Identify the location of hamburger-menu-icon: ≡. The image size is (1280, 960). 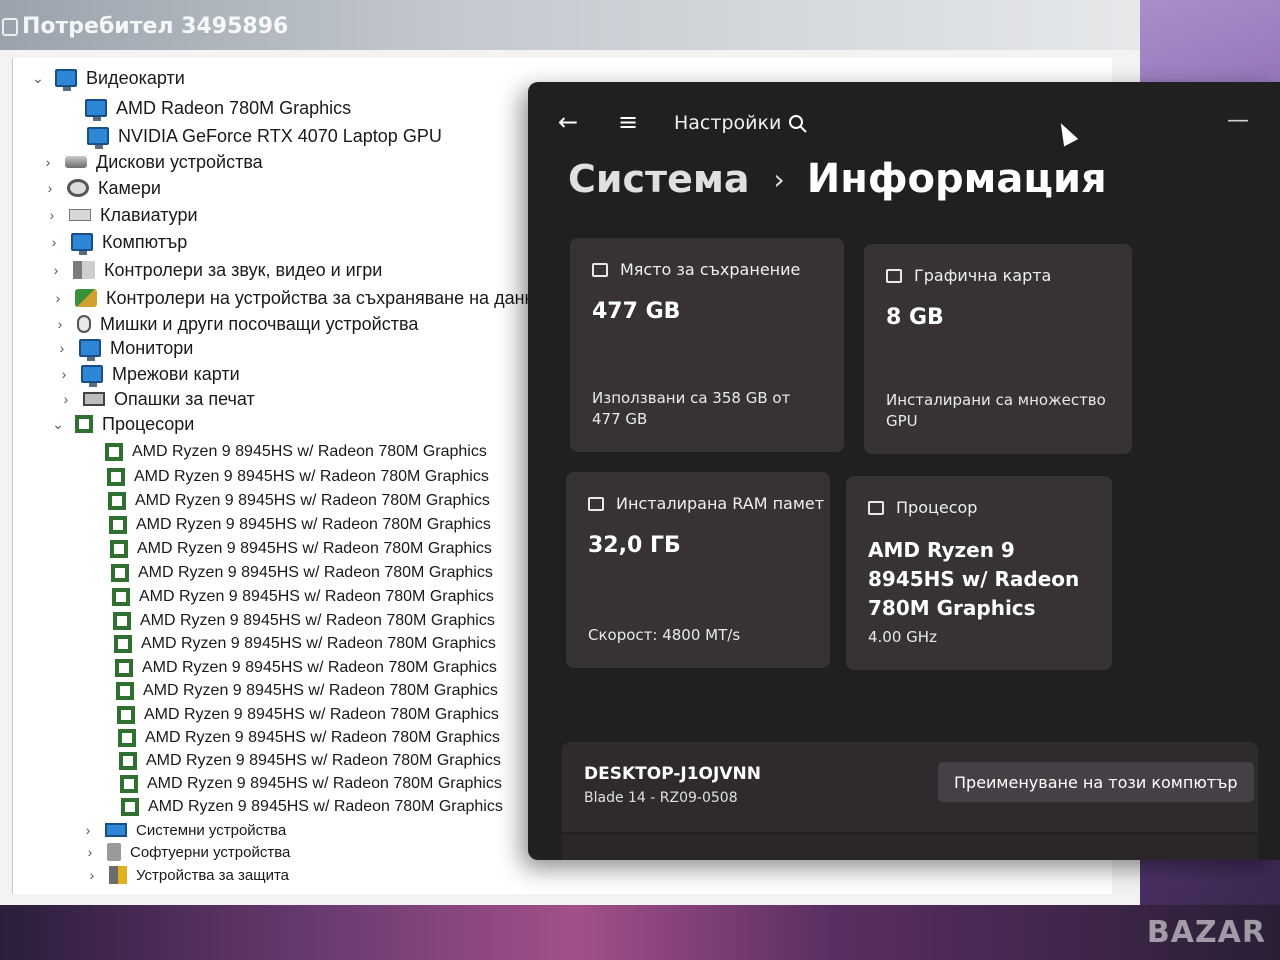
(628, 122).